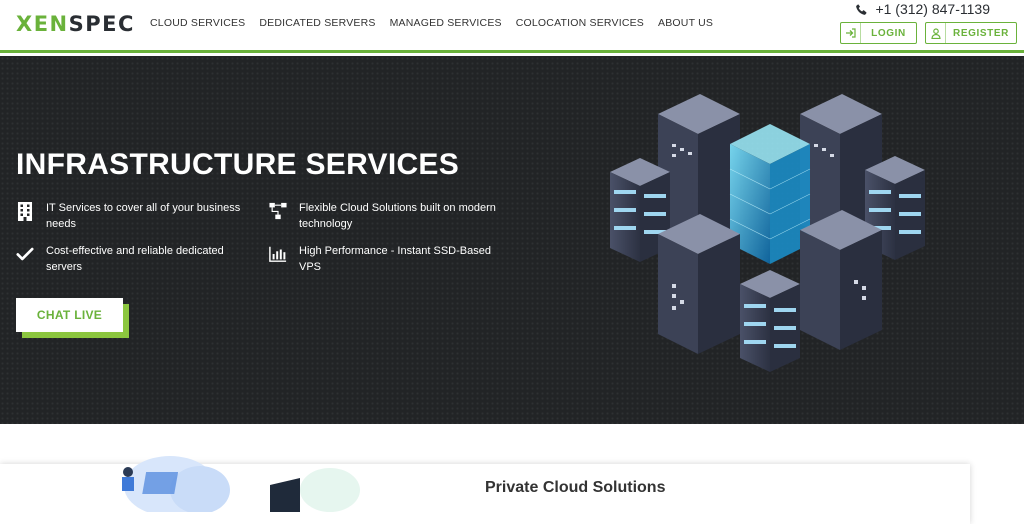 This screenshot has height=524, width=1024. I want to click on register-label: REGISTER, so click(981, 33).